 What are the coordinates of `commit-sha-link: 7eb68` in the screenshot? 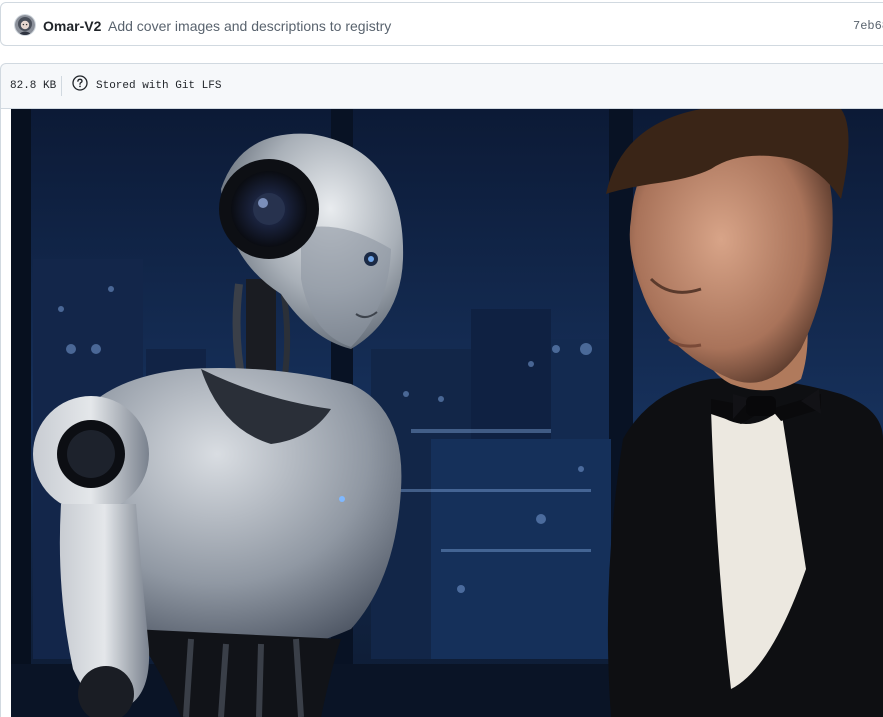 It's located at (868, 26).